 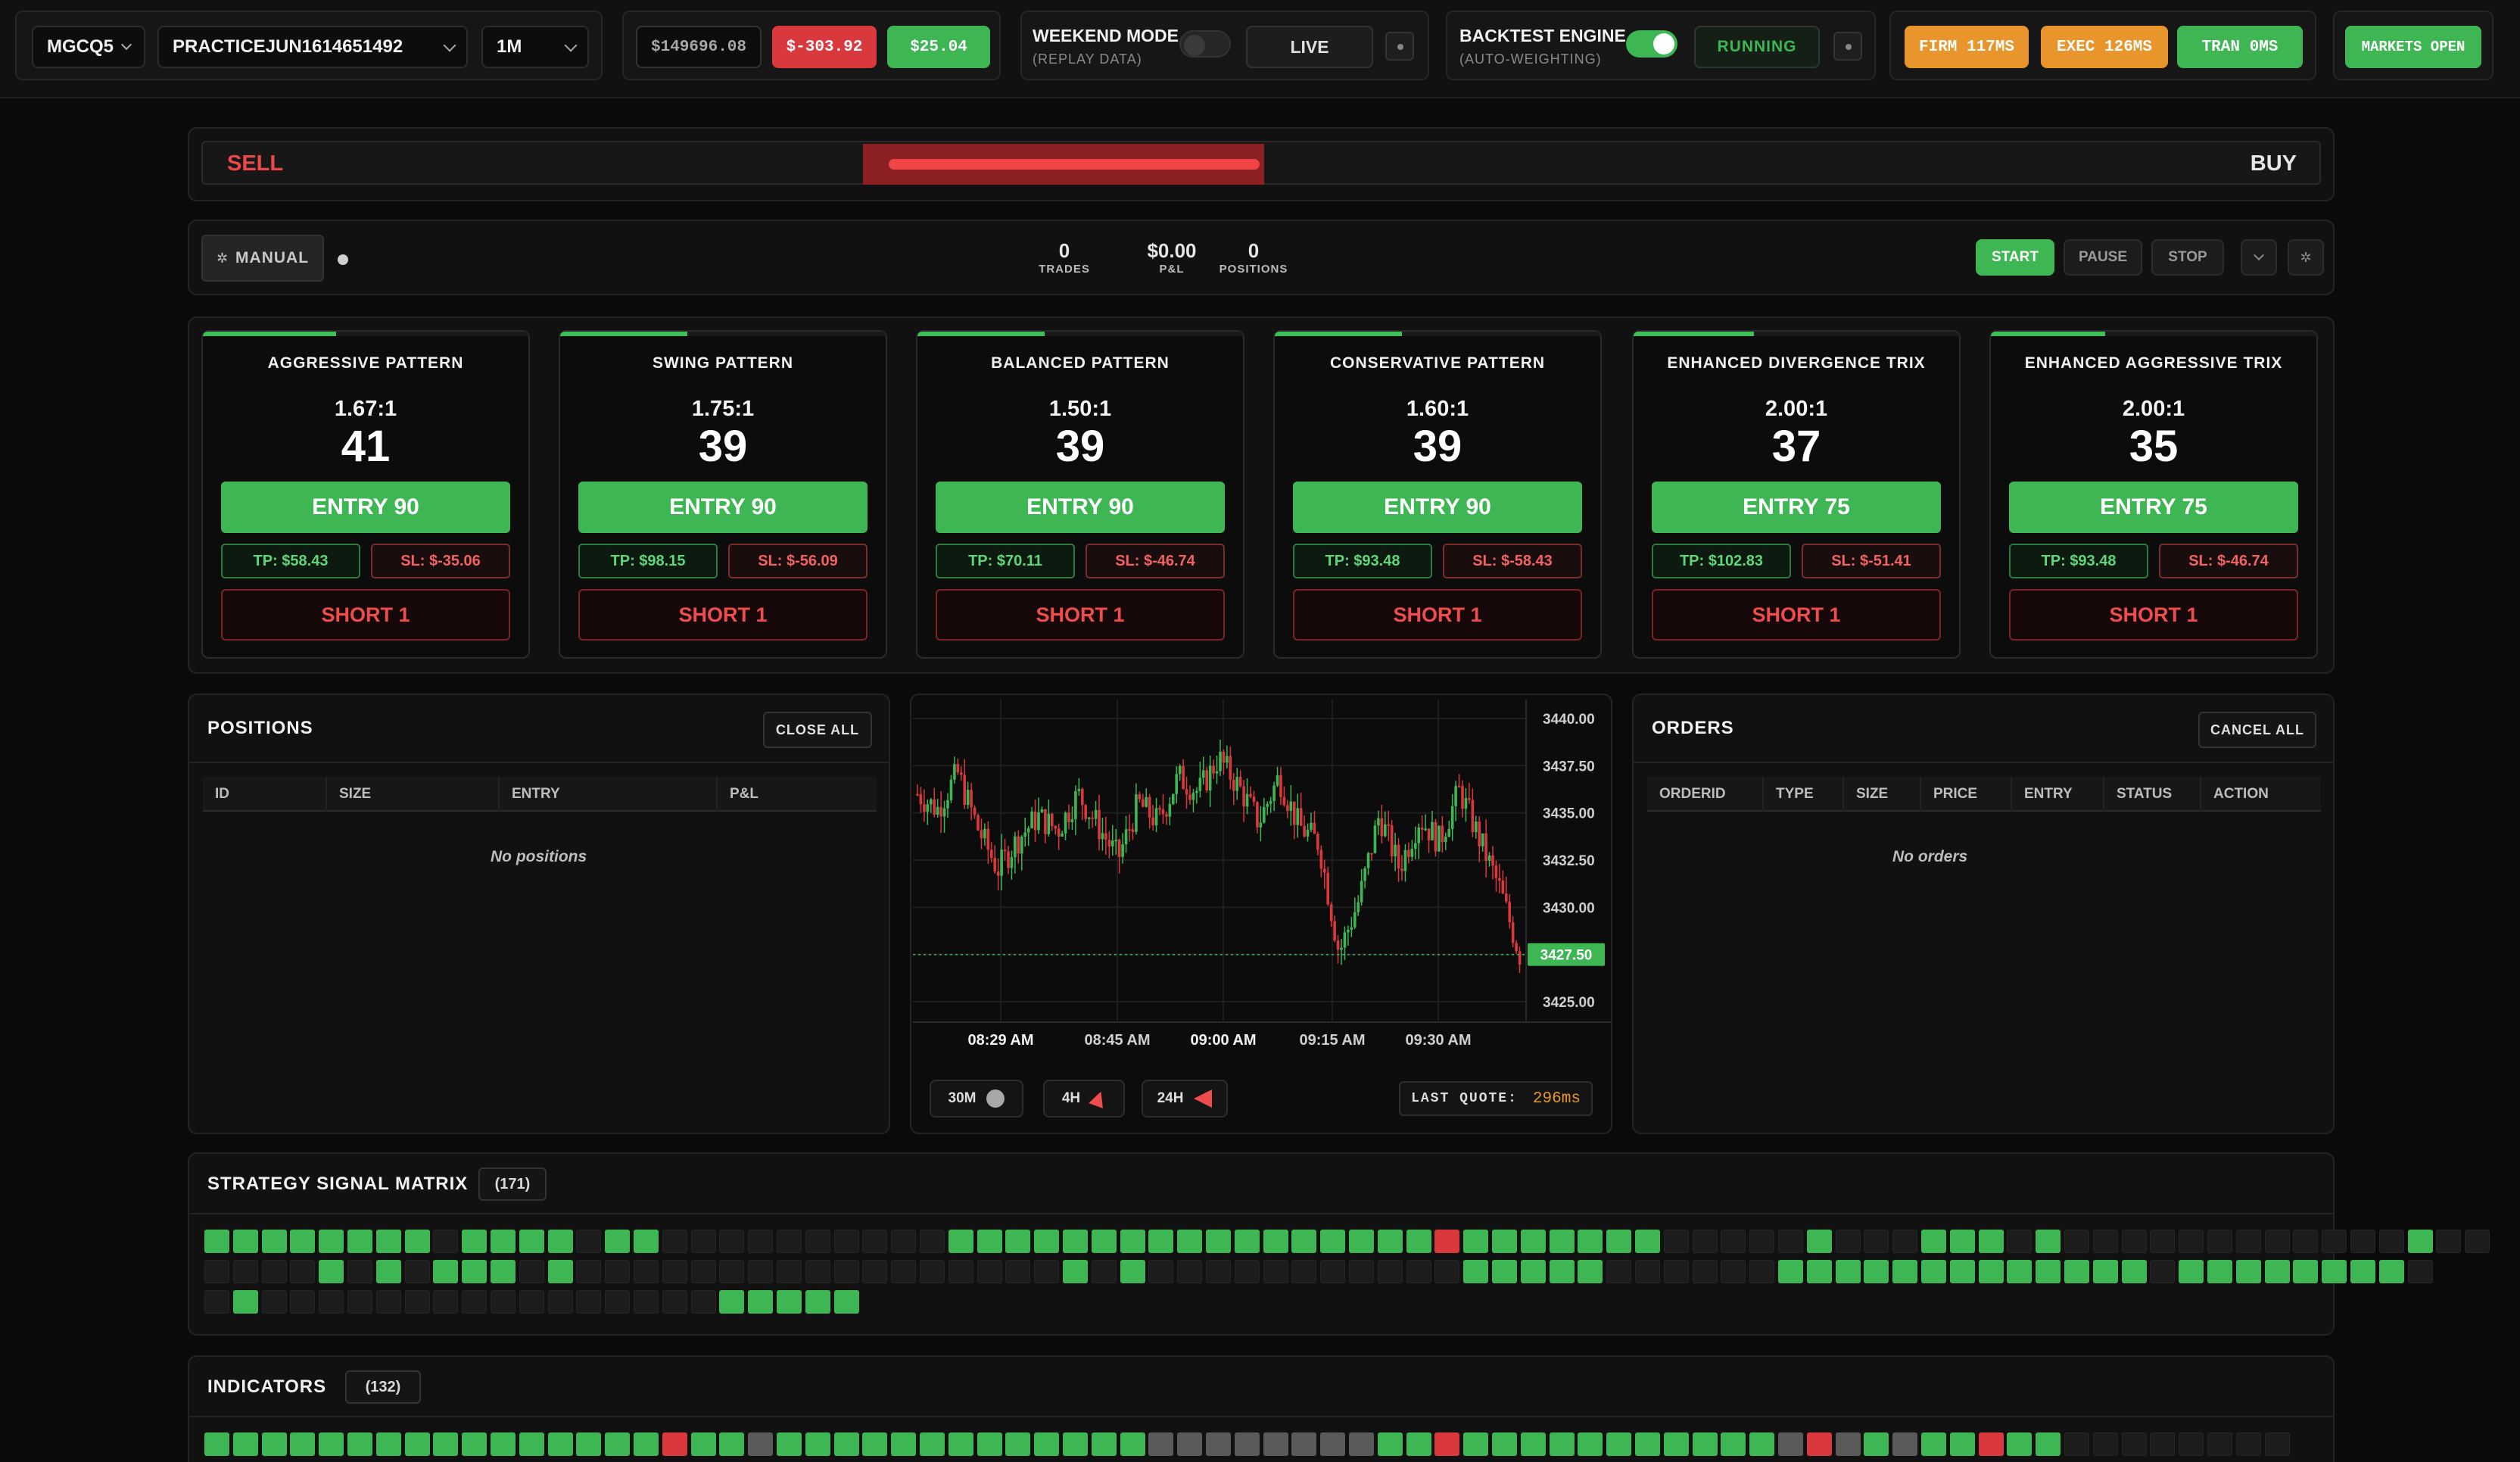 What do you see at coordinates (88, 47) in the screenshot?
I see `symbol-select: MGCQ5` at bounding box center [88, 47].